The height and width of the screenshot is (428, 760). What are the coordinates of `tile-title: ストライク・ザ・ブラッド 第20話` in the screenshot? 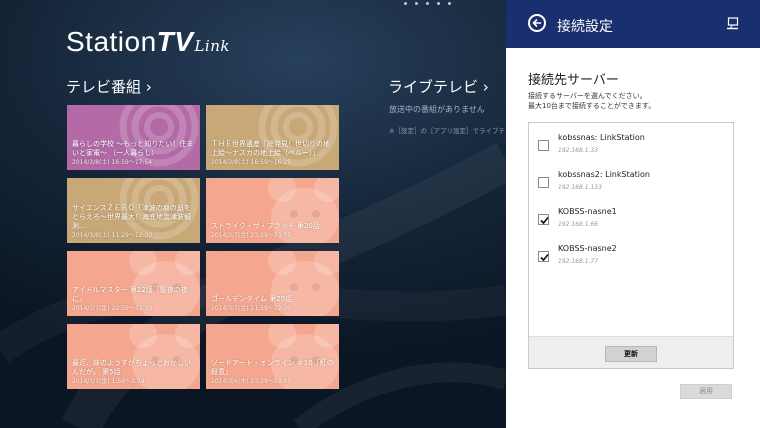 It's located at (265, 226).